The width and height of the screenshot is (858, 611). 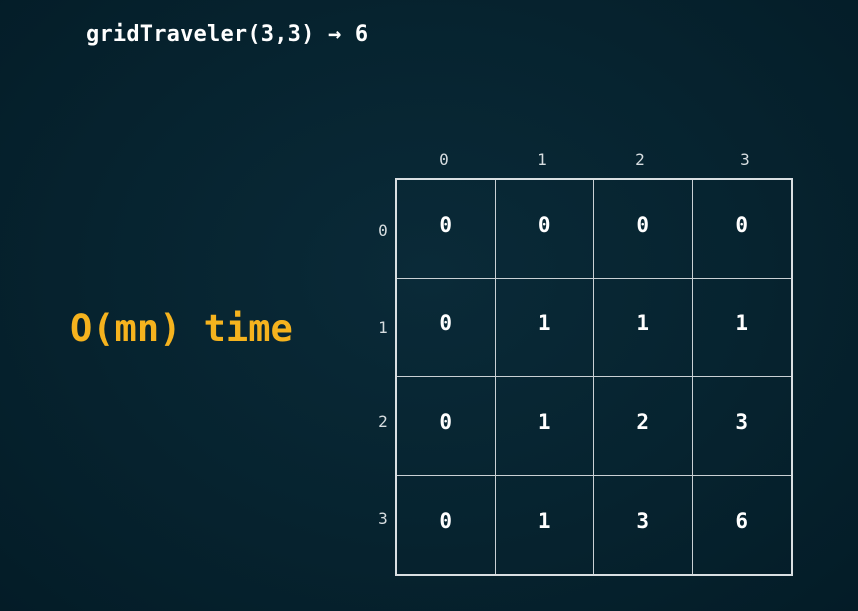 I want to click on table-cell: 6, so click(x=742, y=520).